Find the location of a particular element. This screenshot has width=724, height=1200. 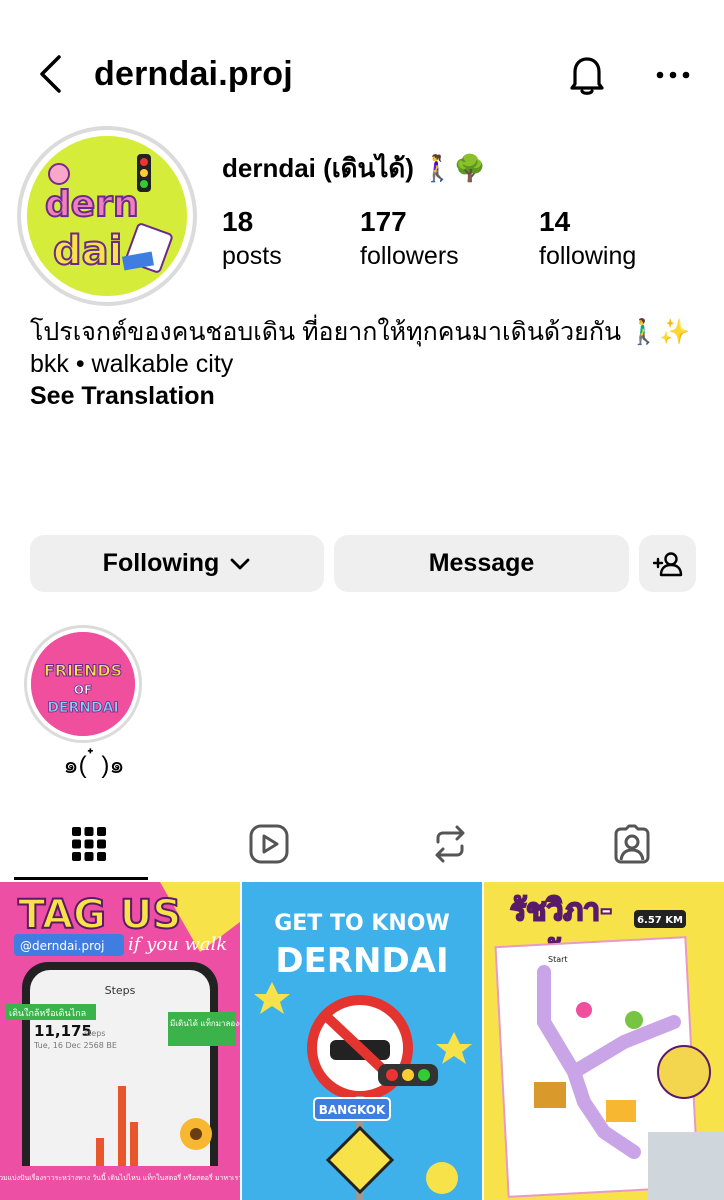

story-highlight: FRIENDS OF DERNDAI ๑( ๋ )๑ is located at coordinates (83, 702).